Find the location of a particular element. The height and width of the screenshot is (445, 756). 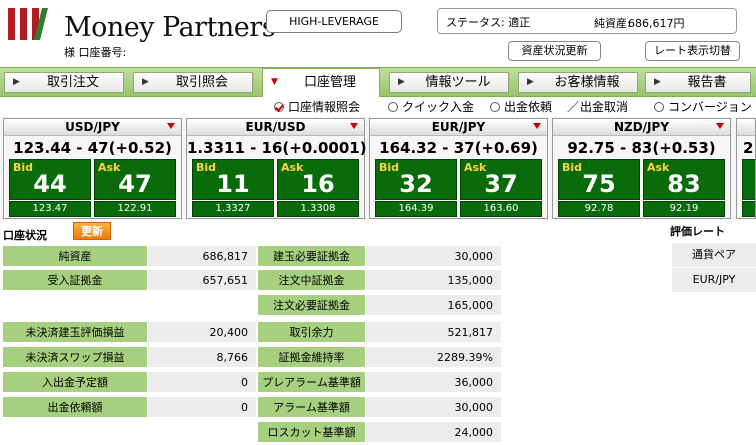

bid-button: Bid 75 is located at coordinates (599, 179).